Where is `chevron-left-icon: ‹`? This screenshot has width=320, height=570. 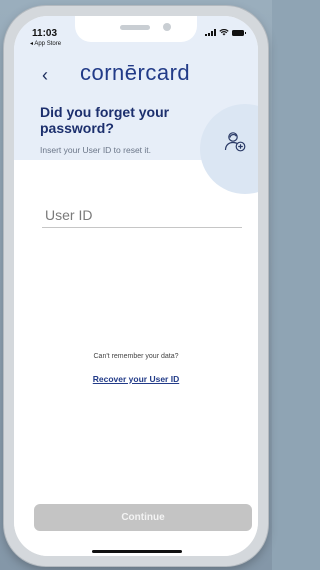 chevron-left-icon: ‹ is located at coordinates (45, 75).